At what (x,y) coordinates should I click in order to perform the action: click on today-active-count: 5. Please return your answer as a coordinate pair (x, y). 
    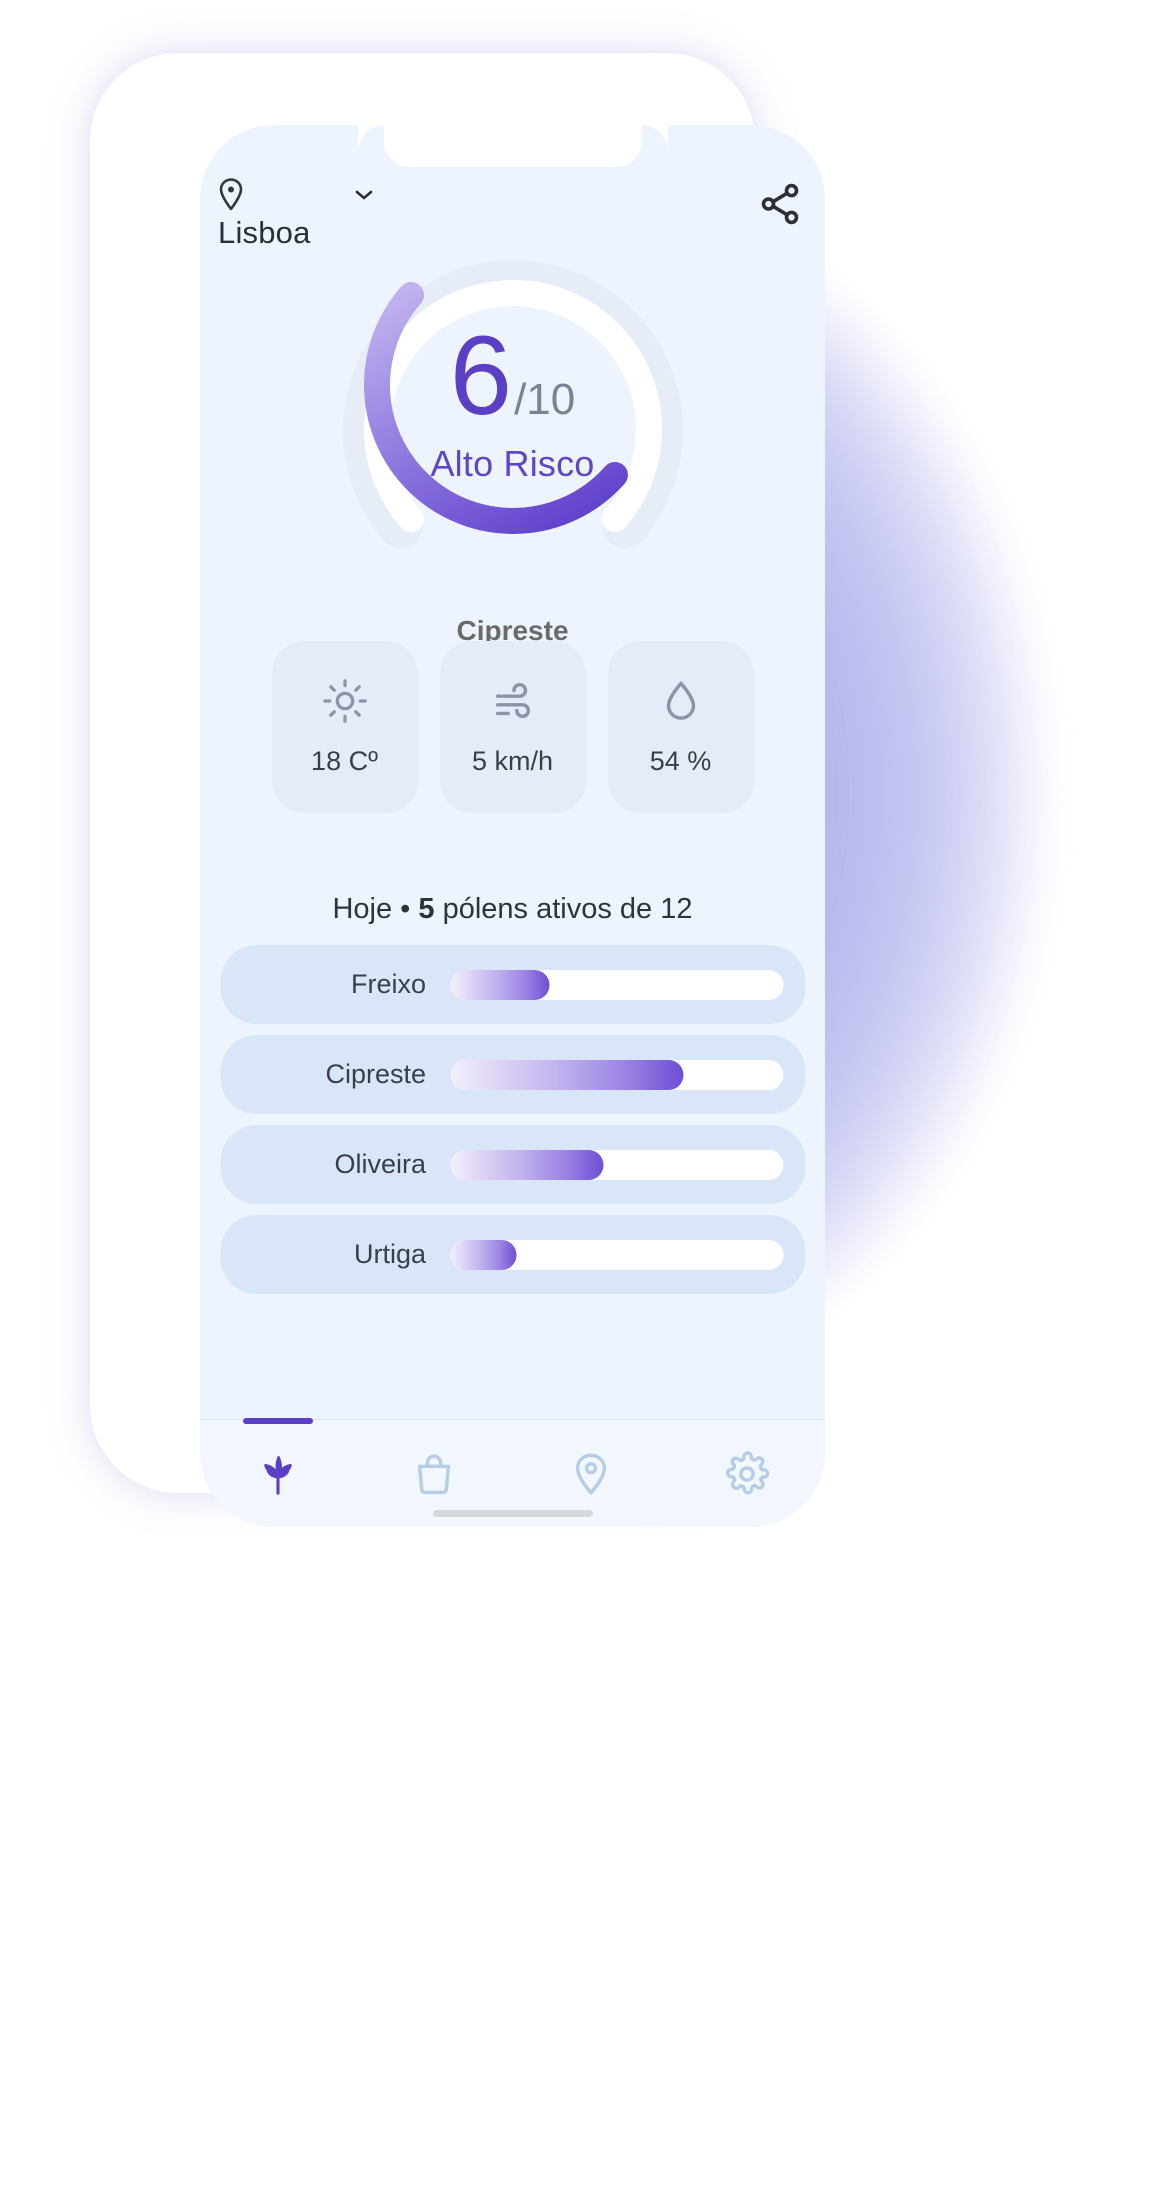
    Looking at the image, I should click on (426, 909).